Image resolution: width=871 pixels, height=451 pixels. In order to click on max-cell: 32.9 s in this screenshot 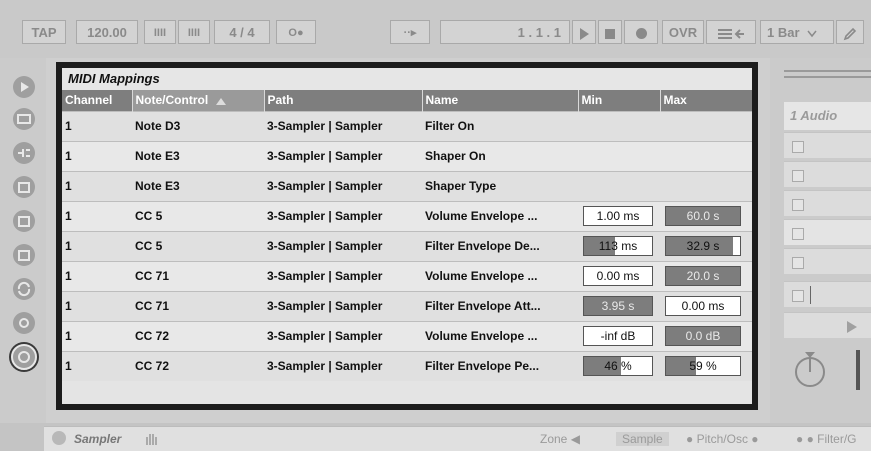, I will do `click(706, 245)`.